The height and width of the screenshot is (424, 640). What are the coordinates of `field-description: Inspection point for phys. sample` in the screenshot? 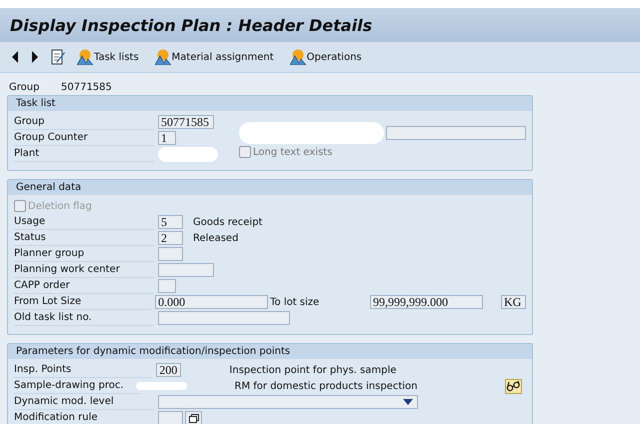 It's located at (313, 370).